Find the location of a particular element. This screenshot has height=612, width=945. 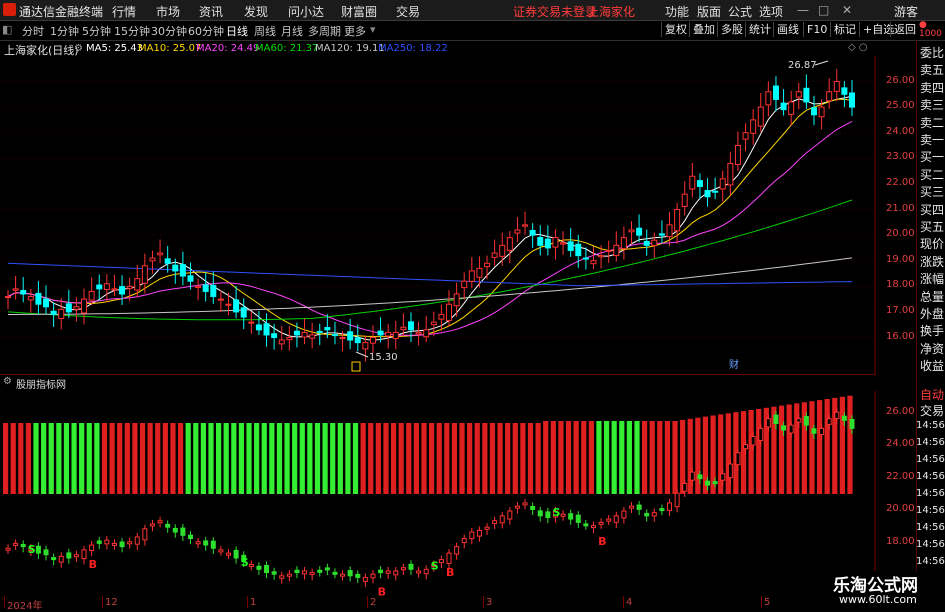

huaxian-button: 画线 is located at coordinates (787, 29).